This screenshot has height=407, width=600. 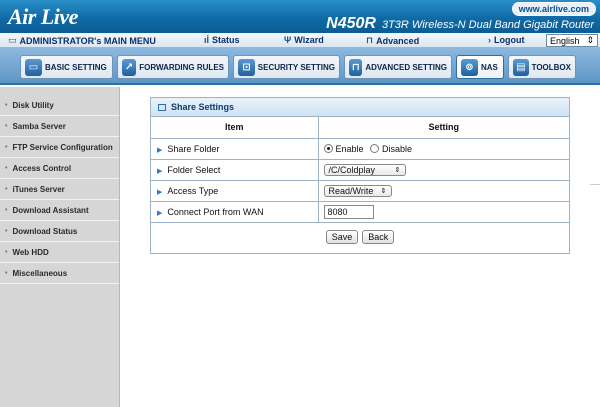 What do you see at coordinates (506, 40) in the screenshot?
I see `logout-link: › Logout` at bounding box center [506, 40].